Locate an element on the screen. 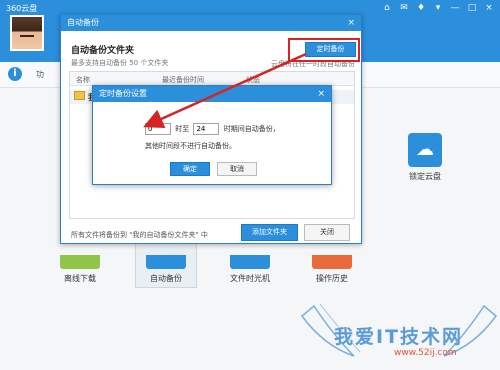 The image size is (500, 370). minimize-icon: — is located at coordinates (455, 8).